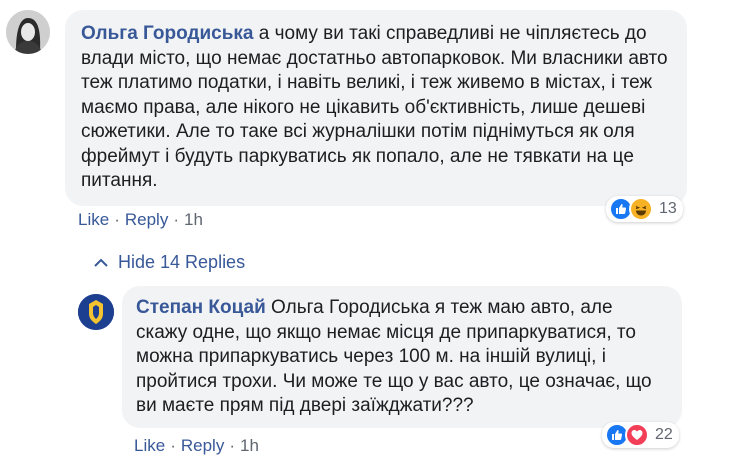 The height and width of the screenshot is (462, 740). Describe the element at coordinates (182, 262) in the screenshot. I see `hide-replies-label: Hide 14 Replies` at that location.